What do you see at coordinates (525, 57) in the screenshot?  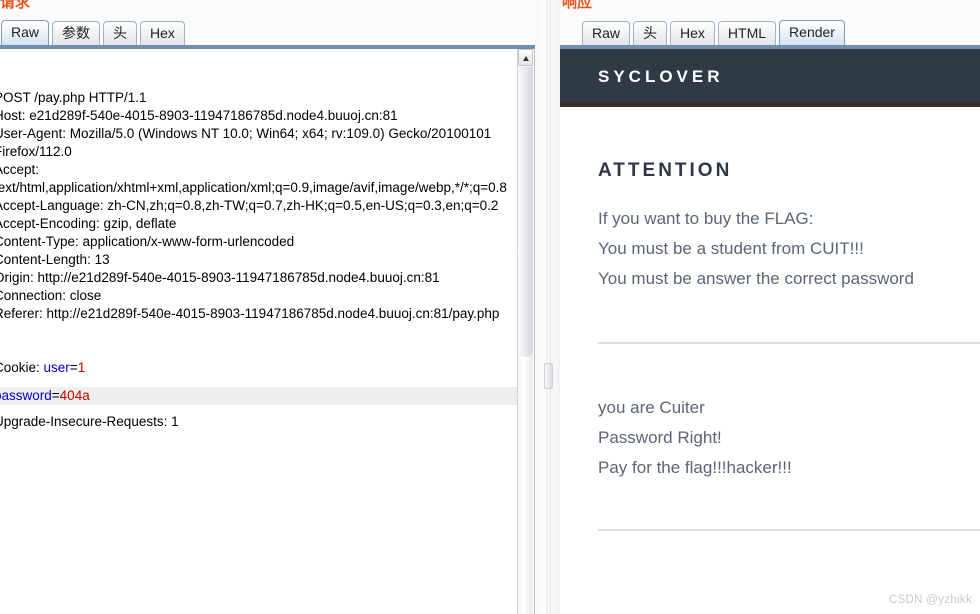 I see `scroll-up-arrow-icon` at bounding box center [525, 57].